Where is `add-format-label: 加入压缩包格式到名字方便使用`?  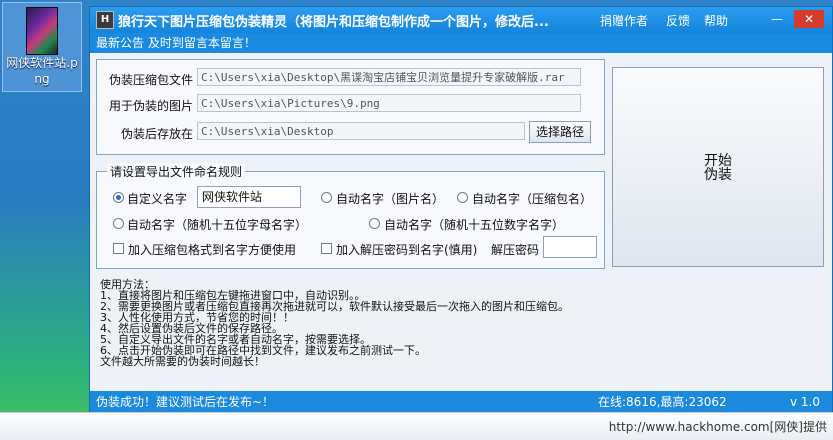 add-format-label: 加入压缩包格式到名字方便使用 is located at coordinates (212, 250).